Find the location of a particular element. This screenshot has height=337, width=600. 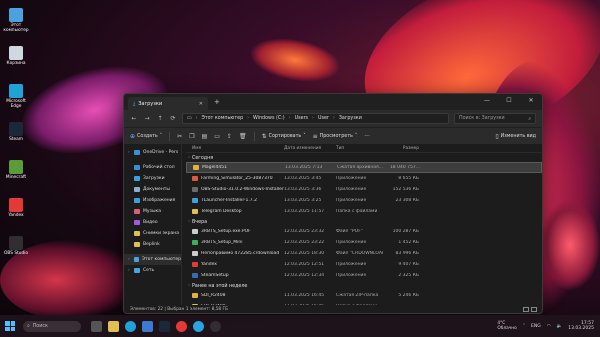

up-icon: ↑ is located at coordinates (160, 118).